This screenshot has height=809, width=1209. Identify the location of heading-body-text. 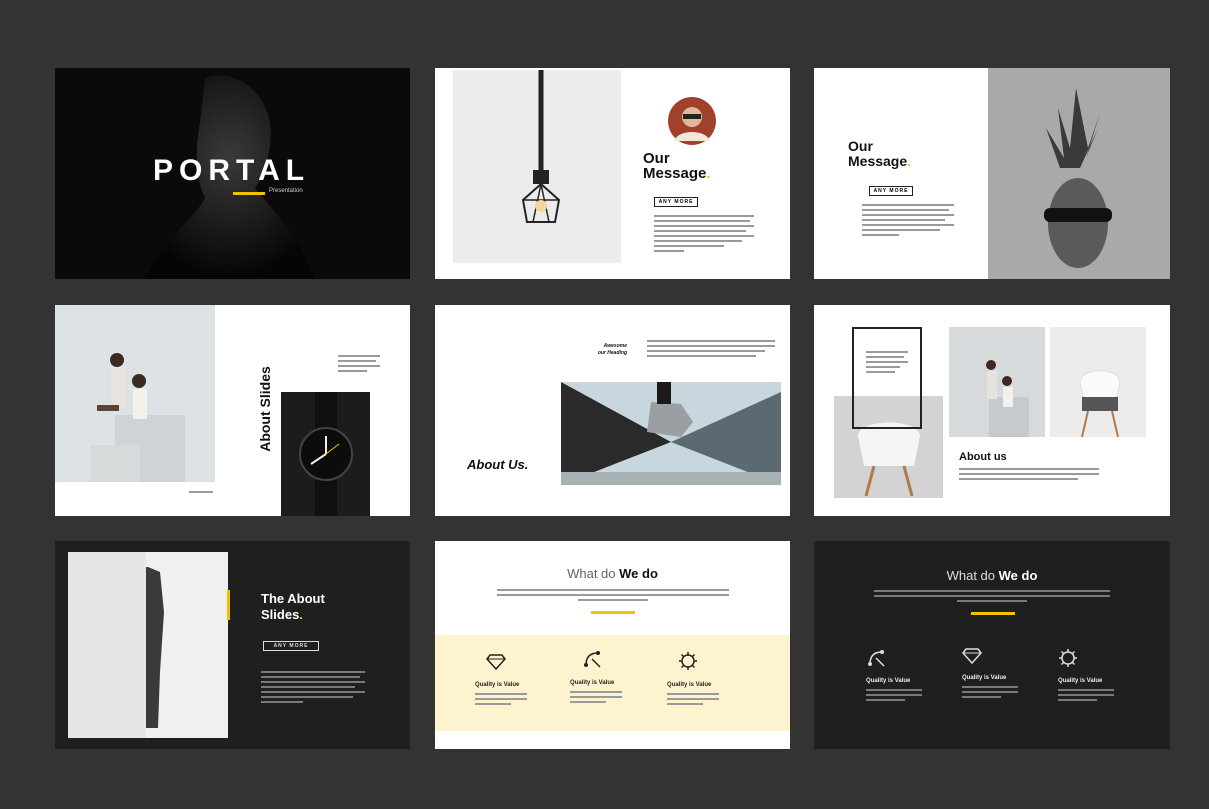
(711, 348).